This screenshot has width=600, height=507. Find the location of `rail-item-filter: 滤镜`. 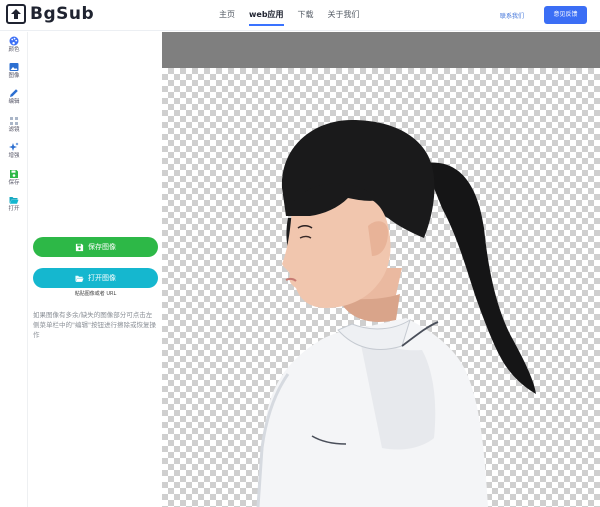

rail-item-filter: 滤镜 is located at coordinates (14, 125).